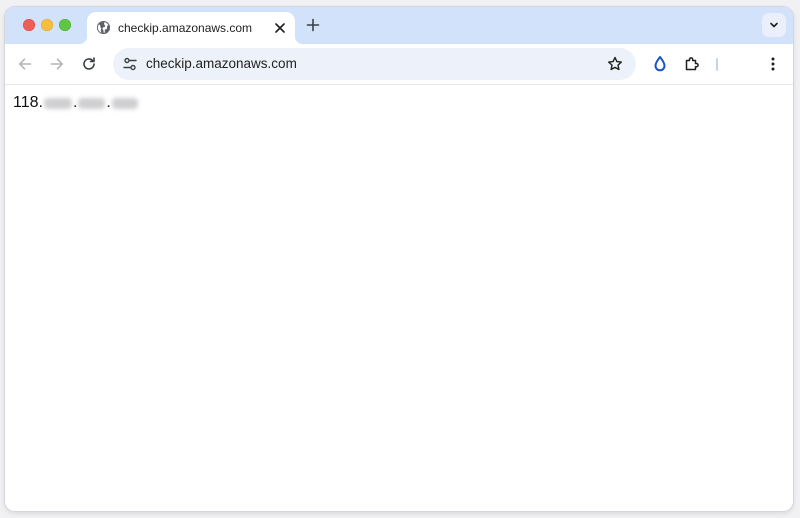 This screenshot has height=518, width=800. I want to click on tune-icon, so click(130, 64).